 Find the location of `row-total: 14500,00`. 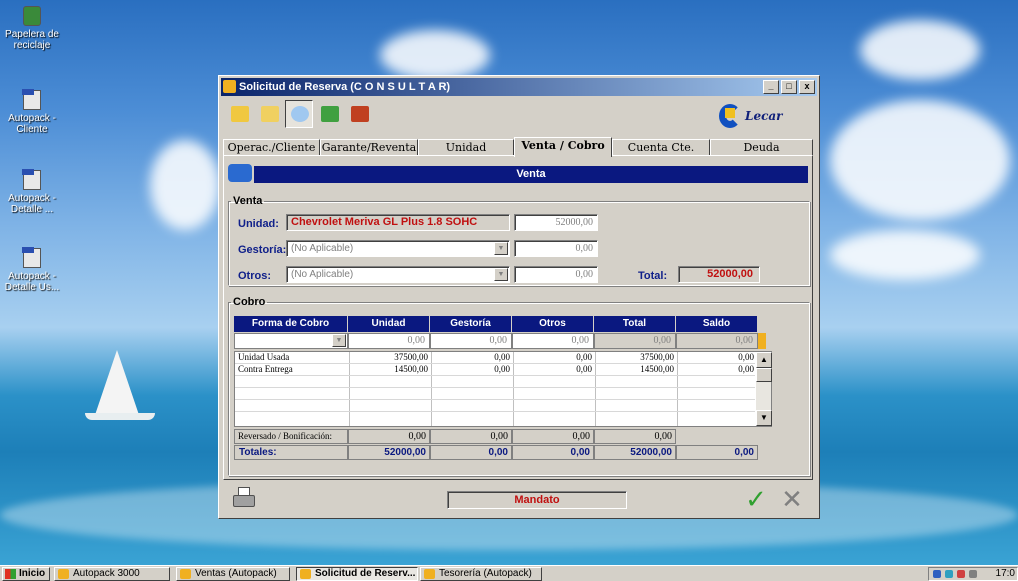

row-total: 14500,00 is located at coordinates (657, 369).